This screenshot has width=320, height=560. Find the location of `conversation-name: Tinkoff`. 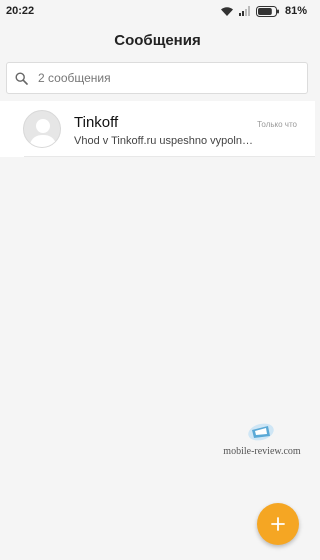

conversation-name: Tinkoff is located at coordinates (96, 122).